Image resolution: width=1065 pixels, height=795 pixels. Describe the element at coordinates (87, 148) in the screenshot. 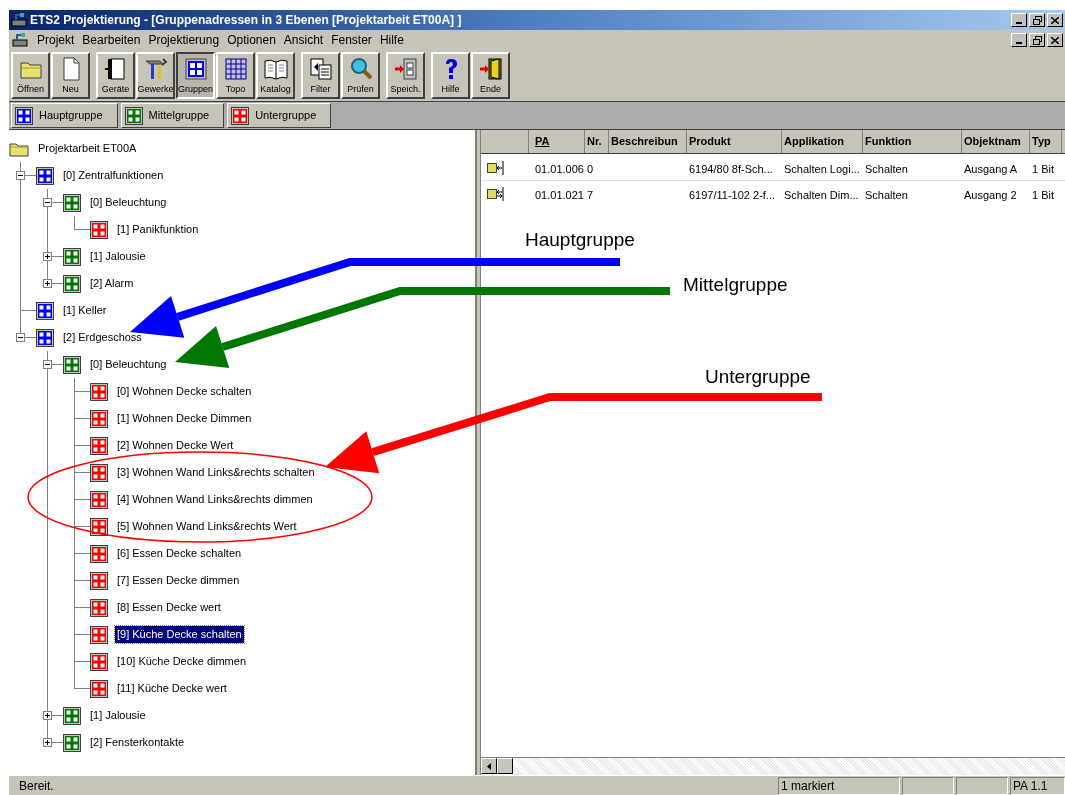

I see `tree-item: Projektarbeit ET00A` at that location.